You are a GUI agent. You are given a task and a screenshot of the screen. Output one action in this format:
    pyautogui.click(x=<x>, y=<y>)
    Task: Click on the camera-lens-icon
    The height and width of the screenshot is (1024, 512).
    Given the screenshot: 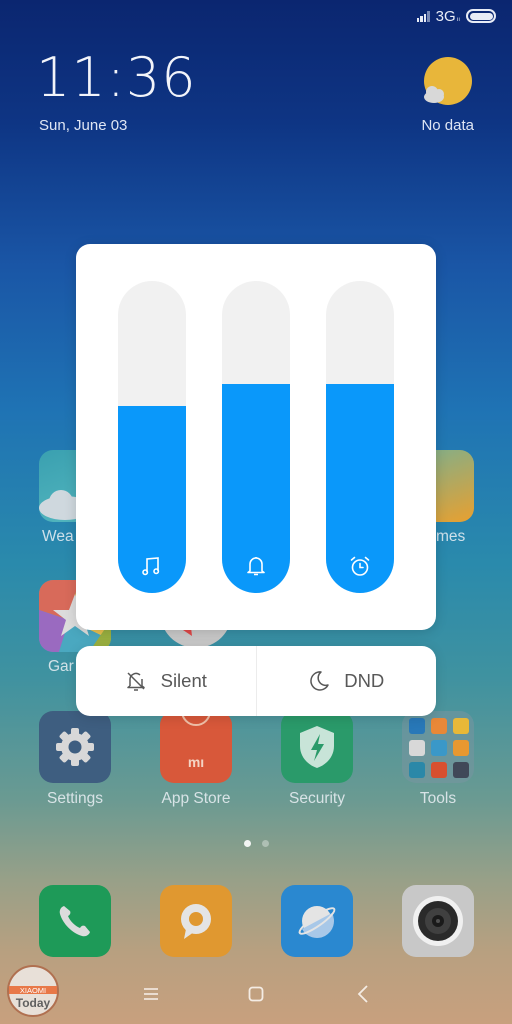 What is the action you would take?
    pyautogui.click(x=438, y=921)
    